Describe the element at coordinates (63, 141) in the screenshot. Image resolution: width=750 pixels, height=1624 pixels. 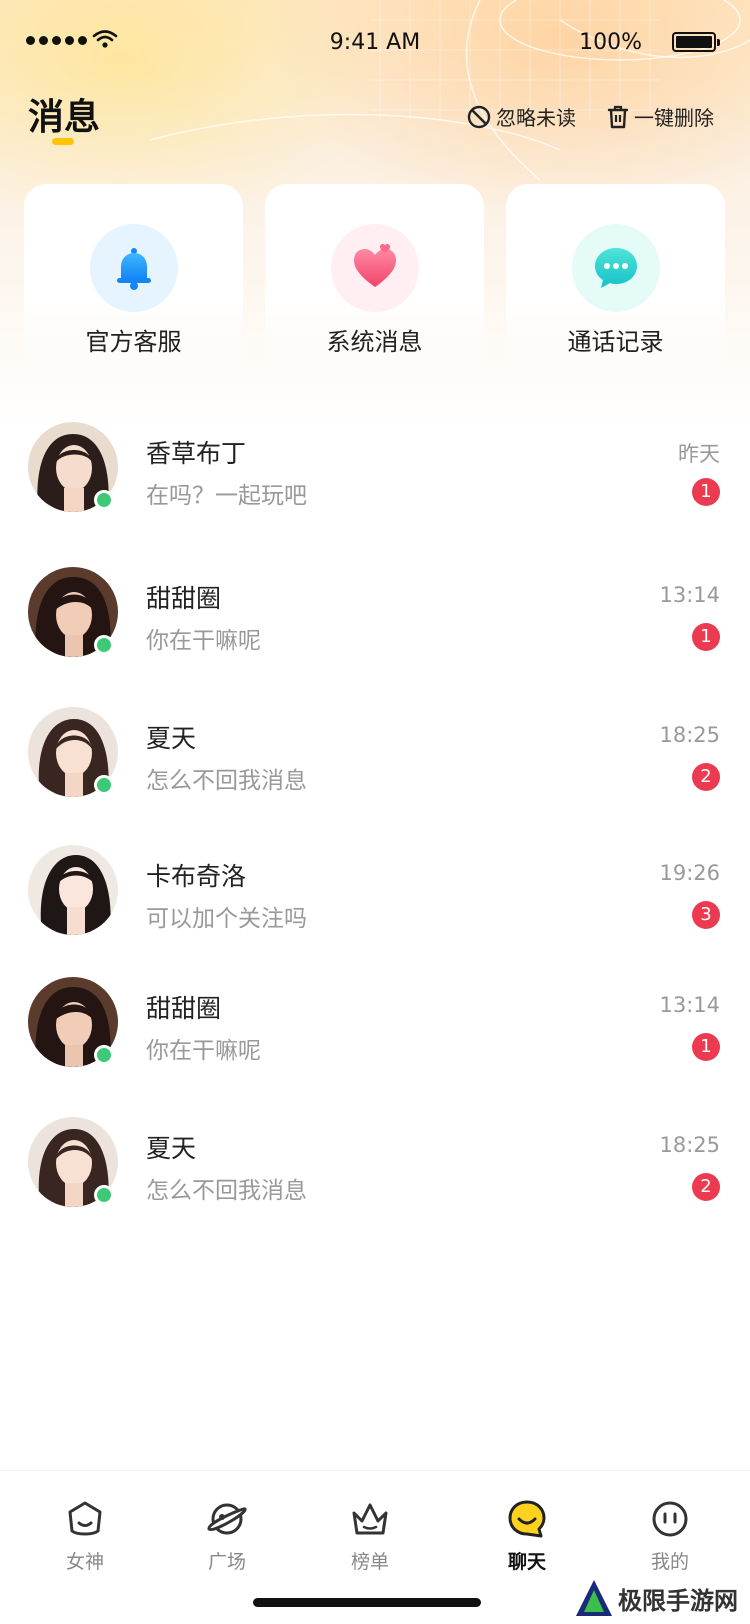
I see `title-indicator` at that location.